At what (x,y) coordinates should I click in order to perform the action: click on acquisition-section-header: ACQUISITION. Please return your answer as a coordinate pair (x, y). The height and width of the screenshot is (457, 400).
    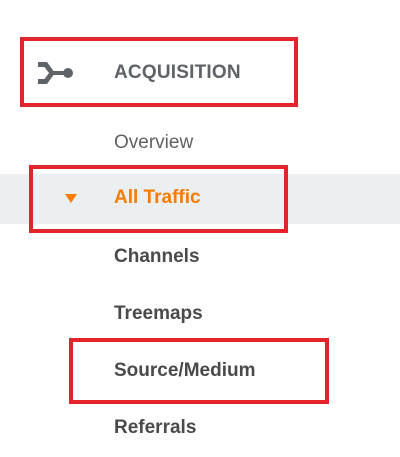
    Looking at the image, I should click on (200, 73).